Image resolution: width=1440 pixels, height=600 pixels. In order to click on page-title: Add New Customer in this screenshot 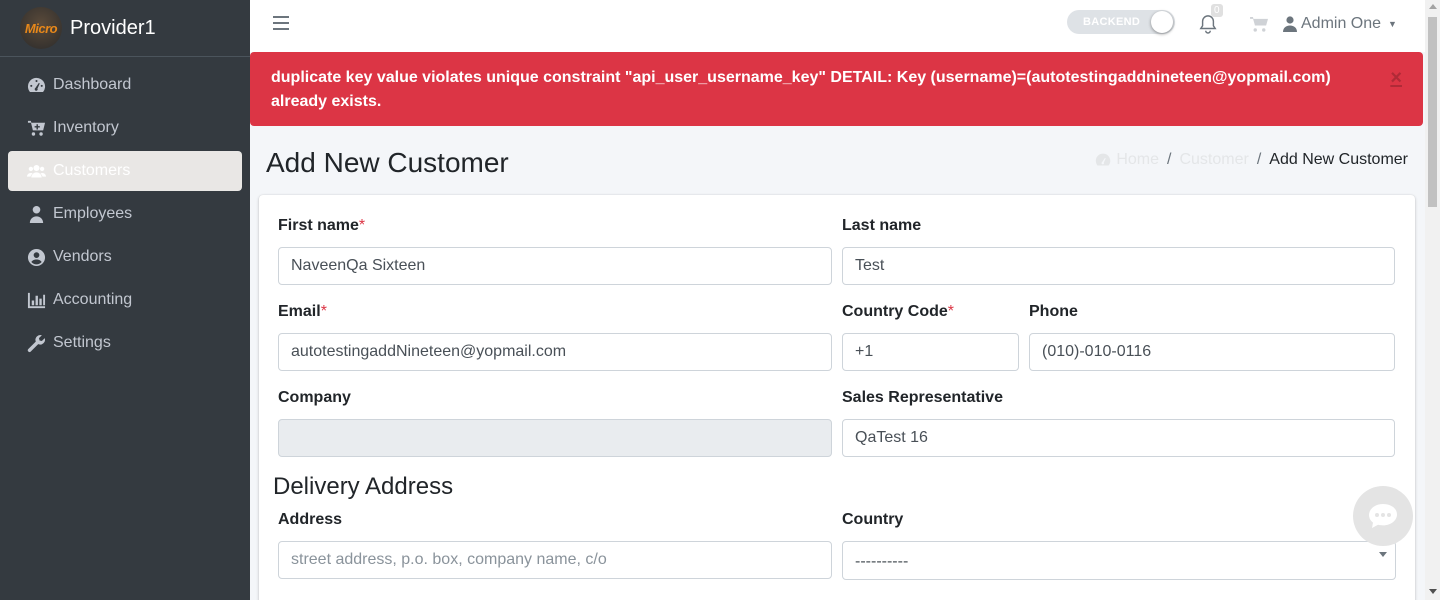, I will do `click(387, 162)`.